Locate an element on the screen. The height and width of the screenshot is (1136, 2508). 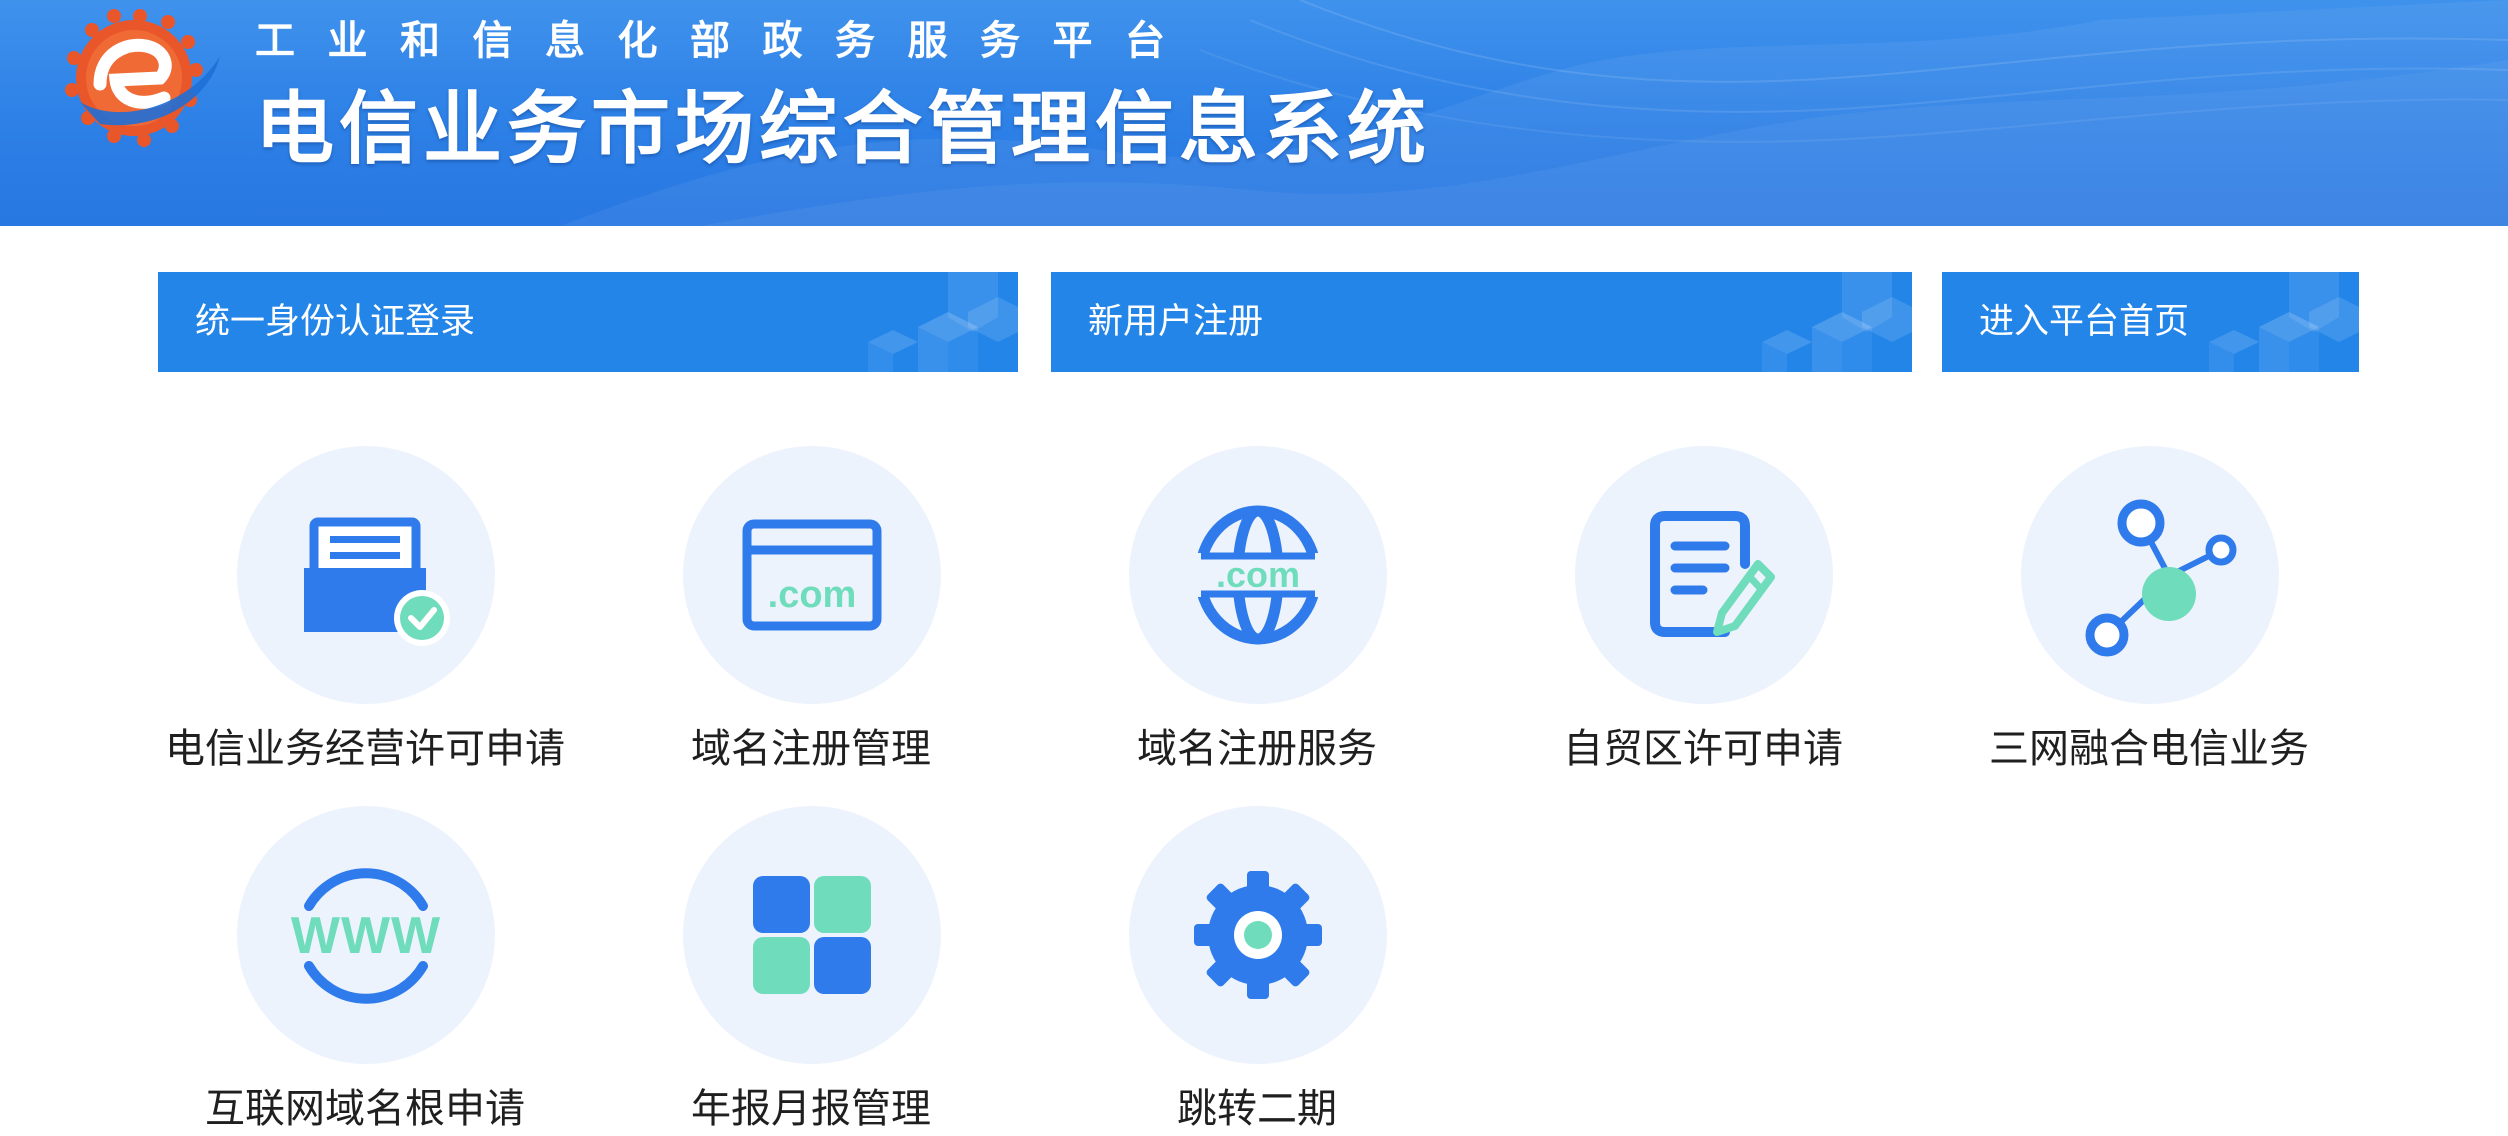
service-domain-management: .com 域名注册管理 is located at coordinates (811, 609).